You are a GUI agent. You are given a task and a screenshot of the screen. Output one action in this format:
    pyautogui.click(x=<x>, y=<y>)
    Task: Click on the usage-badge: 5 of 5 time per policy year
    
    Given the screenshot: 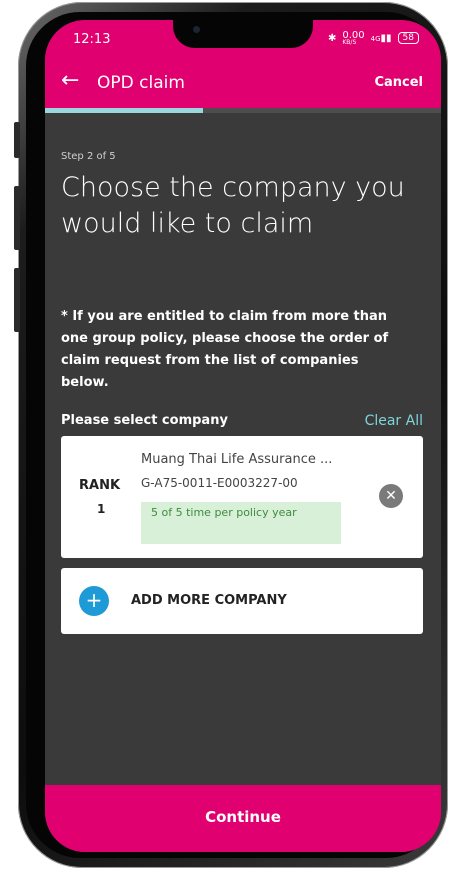 What is the action you would take?
    pyautogui.click(x=241, y=523)
    